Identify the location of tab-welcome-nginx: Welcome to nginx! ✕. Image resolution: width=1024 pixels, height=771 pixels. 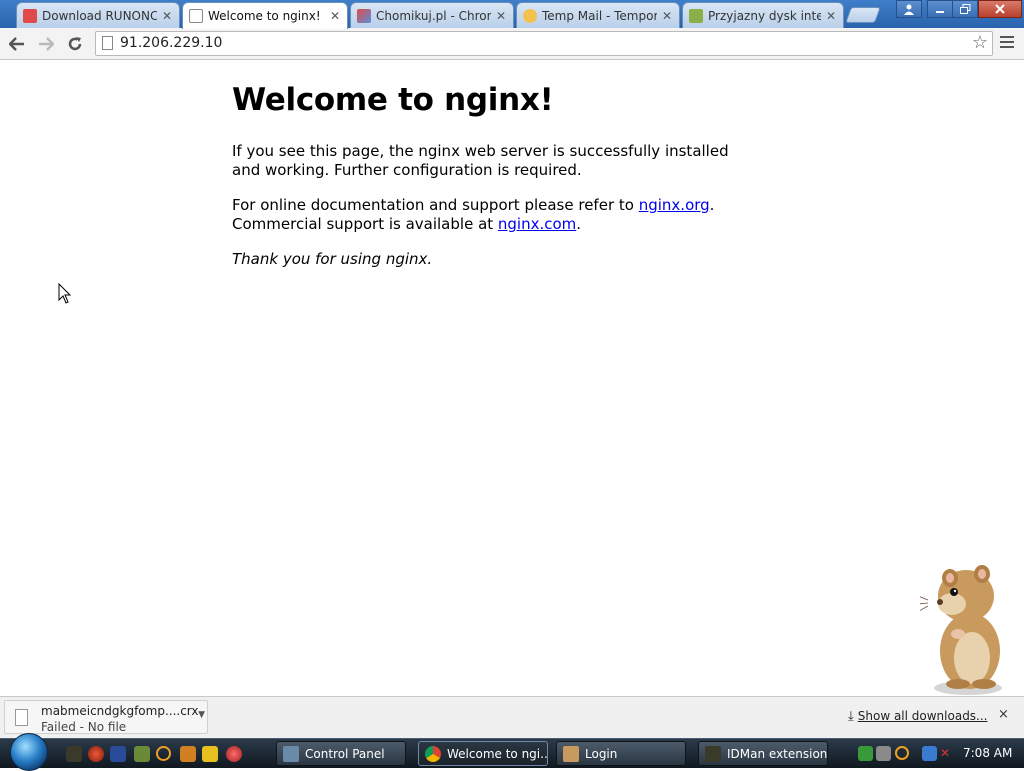
(265, 15).